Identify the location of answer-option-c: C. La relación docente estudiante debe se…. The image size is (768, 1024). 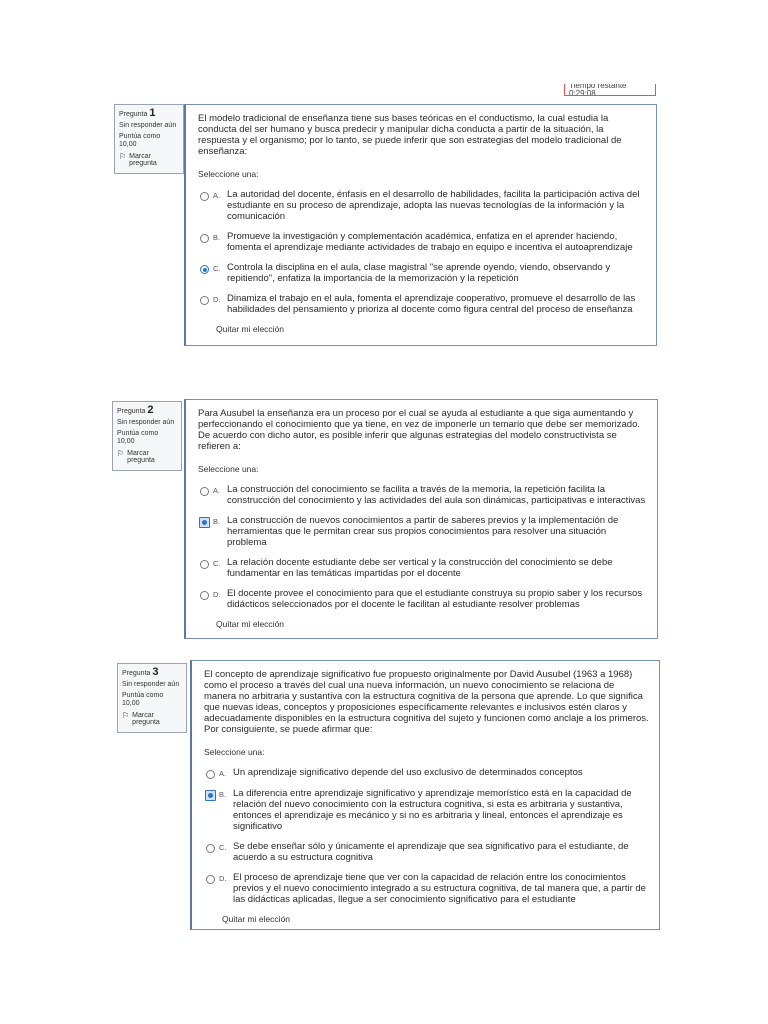
(422, 568).